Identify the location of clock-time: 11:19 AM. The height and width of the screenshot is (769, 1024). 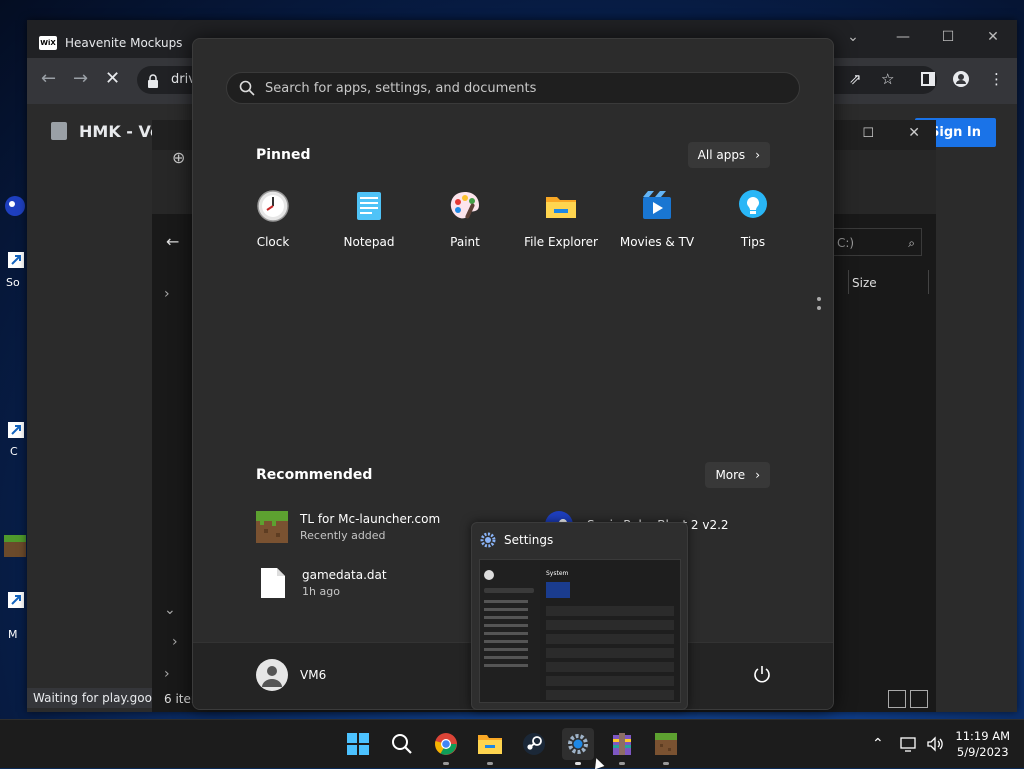
(982, 736).